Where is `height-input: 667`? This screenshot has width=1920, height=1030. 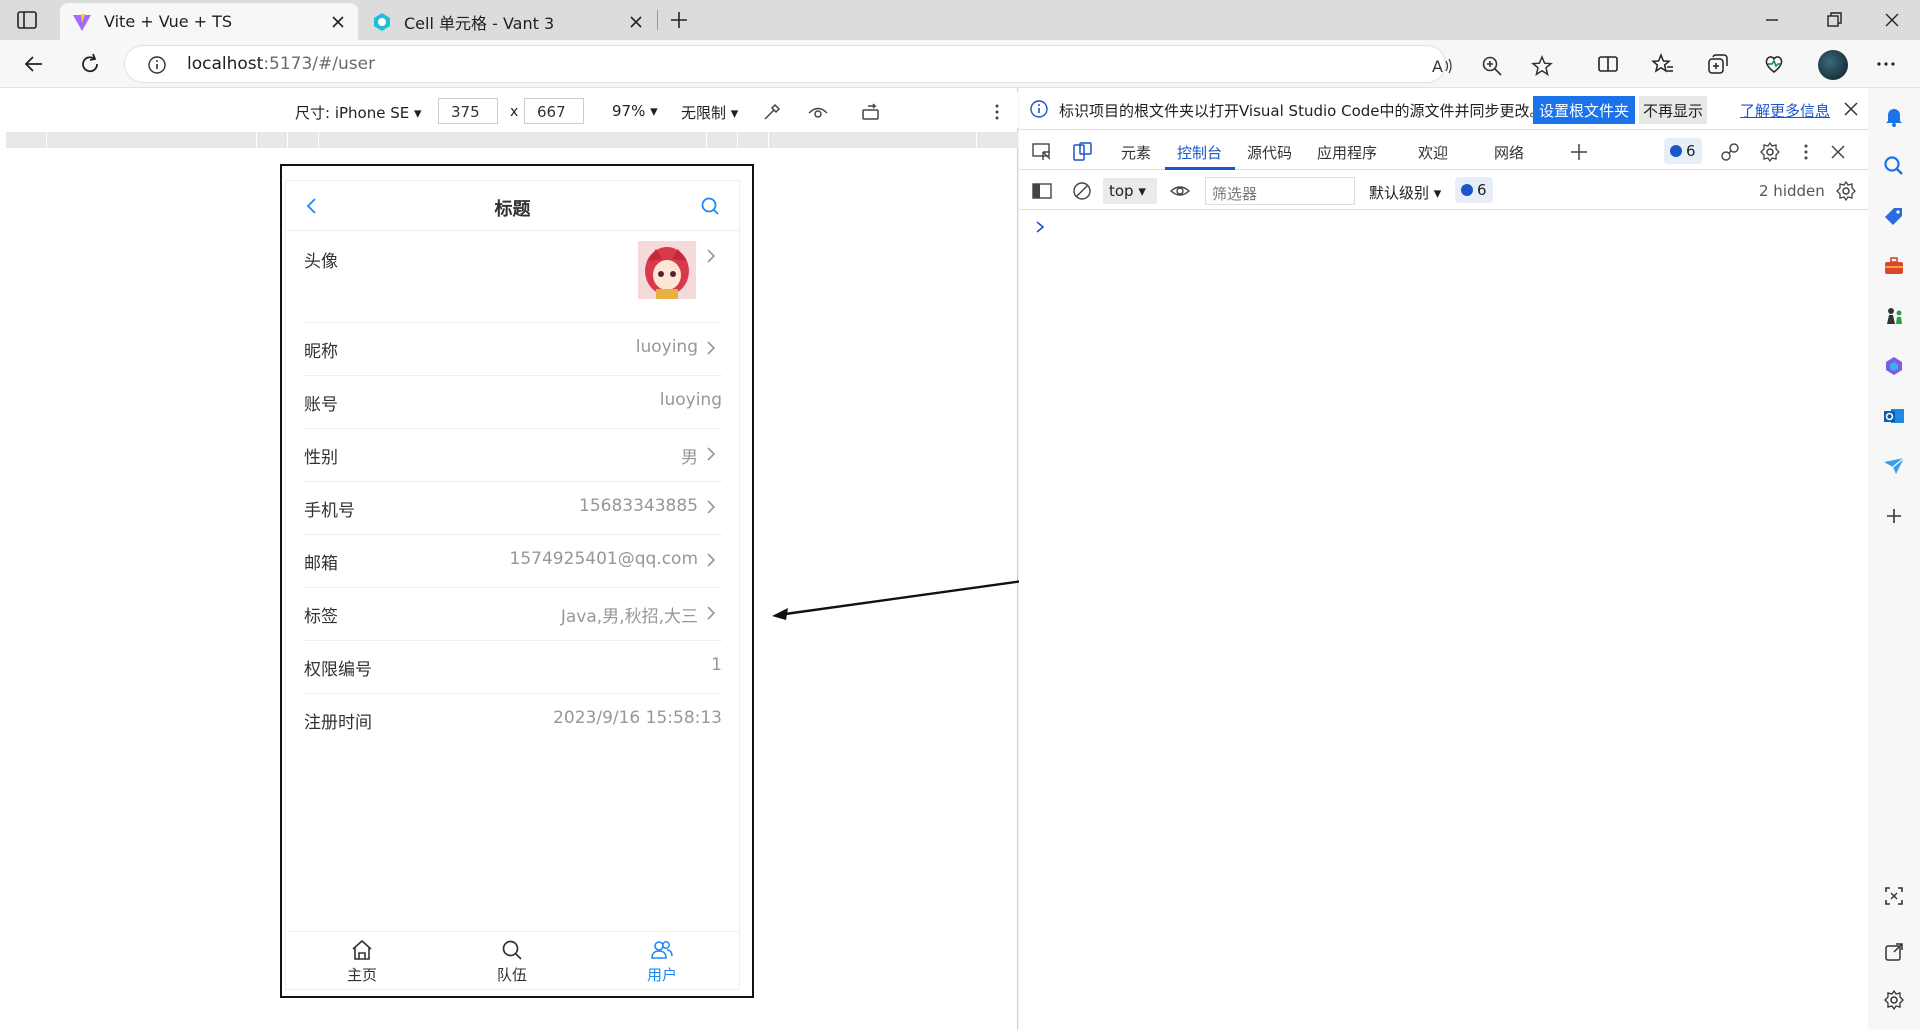 height-input: 667 is located at coordinates (554, 111).